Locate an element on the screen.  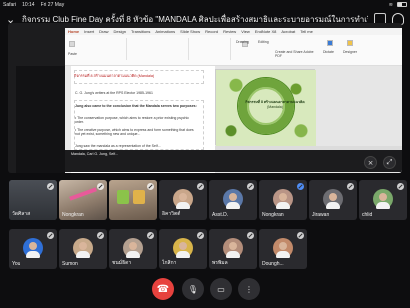
participant-name: พรพิมล is located at coordinates (220, 263).